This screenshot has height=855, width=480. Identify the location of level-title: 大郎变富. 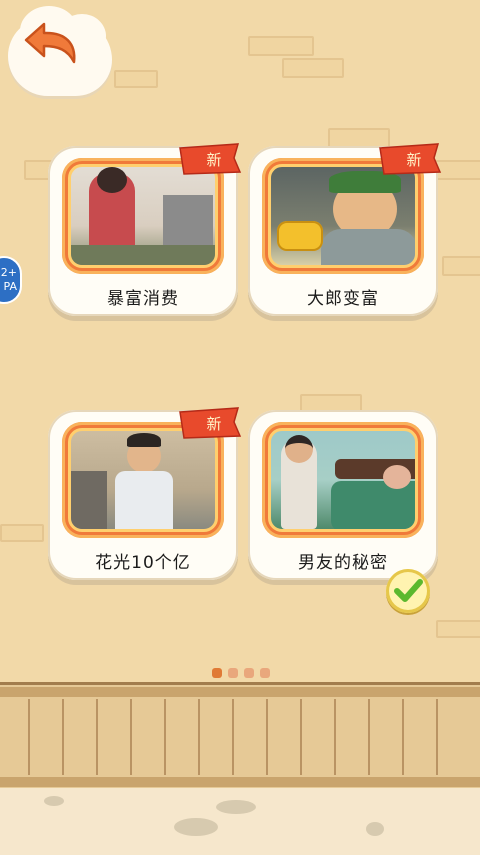
(343, 299).